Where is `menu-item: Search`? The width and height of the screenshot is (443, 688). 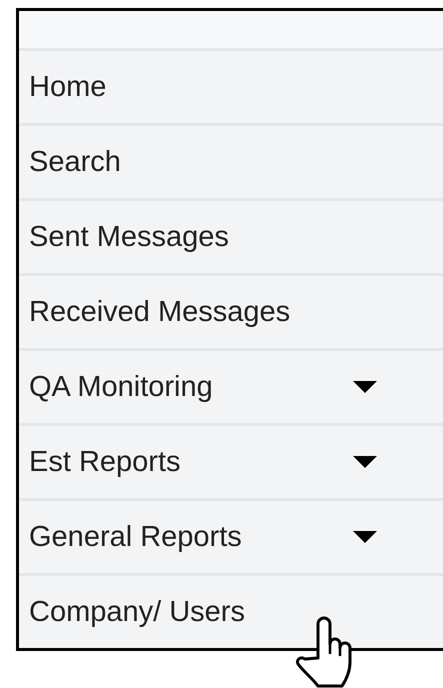 menu-item: Search is located at coordinates (231, 160).